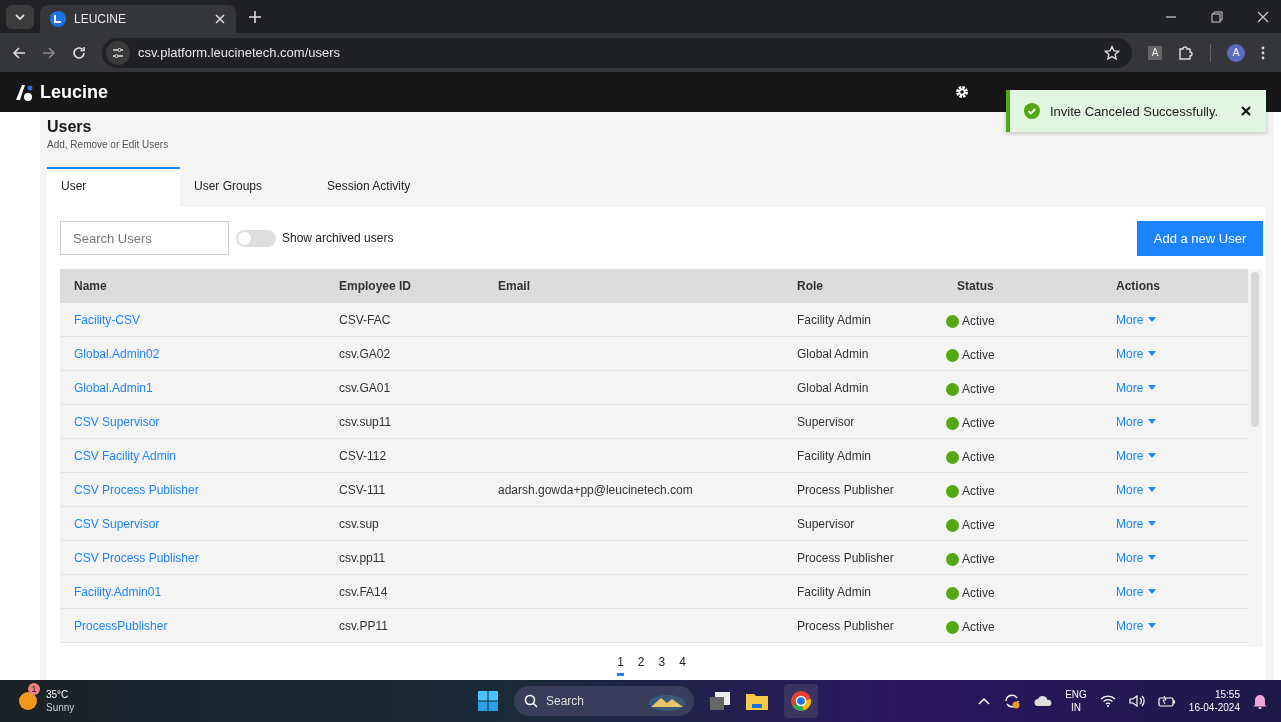 This screenshot has height=722, width=1281. What do you see at coordinates (1076, 707) in the screenshot?
I see `region-code: IN` at bounding box center [1076, 707].